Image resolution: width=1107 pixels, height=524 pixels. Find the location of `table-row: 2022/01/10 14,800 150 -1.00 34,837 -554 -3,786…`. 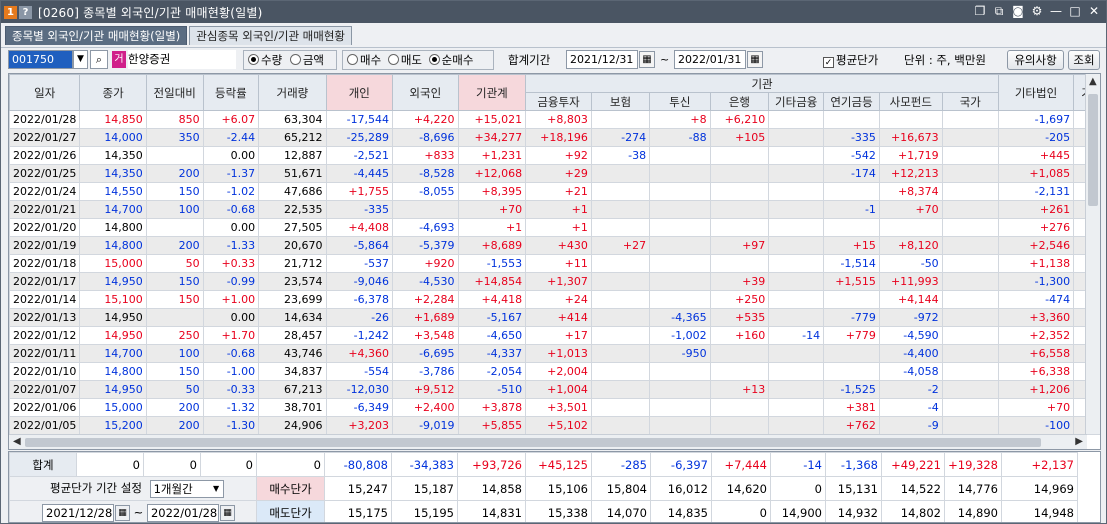

table-row: 2022/01/10 14,800 150 -1.00 34,837 -554 -3,786… is located at coordinates (554, 371).